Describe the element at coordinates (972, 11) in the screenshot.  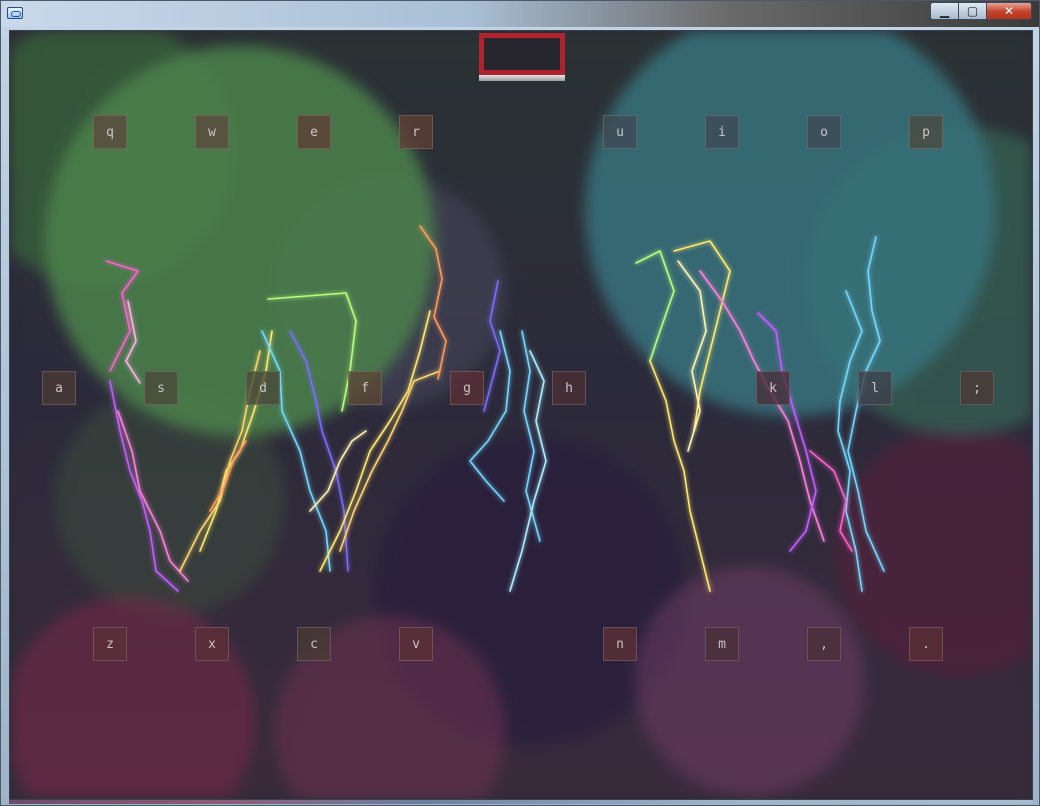
I see `maximize-button: ▢` at that location.